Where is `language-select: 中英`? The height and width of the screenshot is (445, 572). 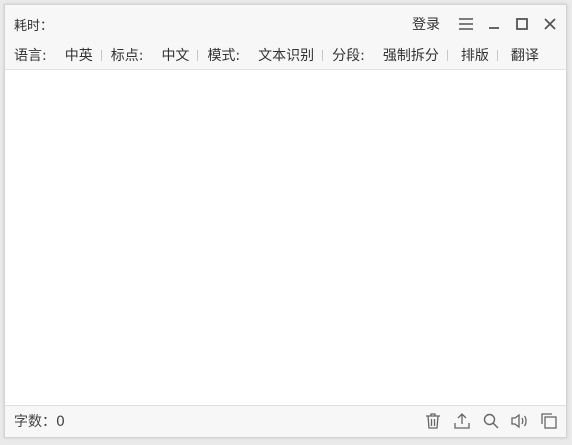
language-select: 中英 is located at coordinates (79, 55).